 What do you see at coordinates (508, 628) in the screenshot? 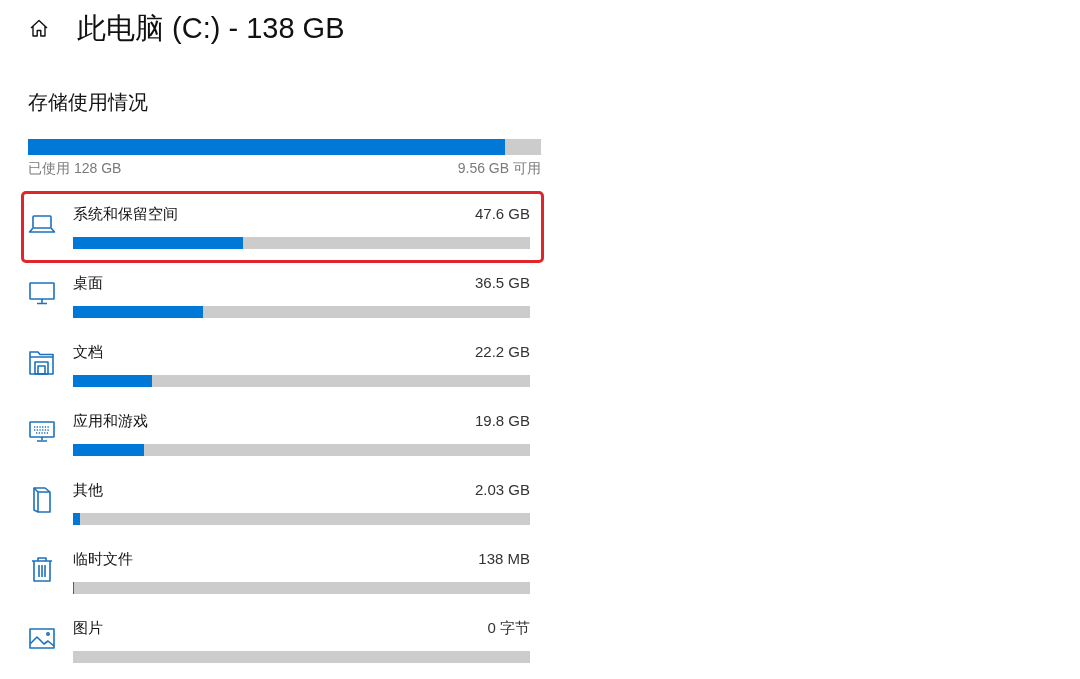
I see `category-size: 0 字节` at bounding box center [508, 628].